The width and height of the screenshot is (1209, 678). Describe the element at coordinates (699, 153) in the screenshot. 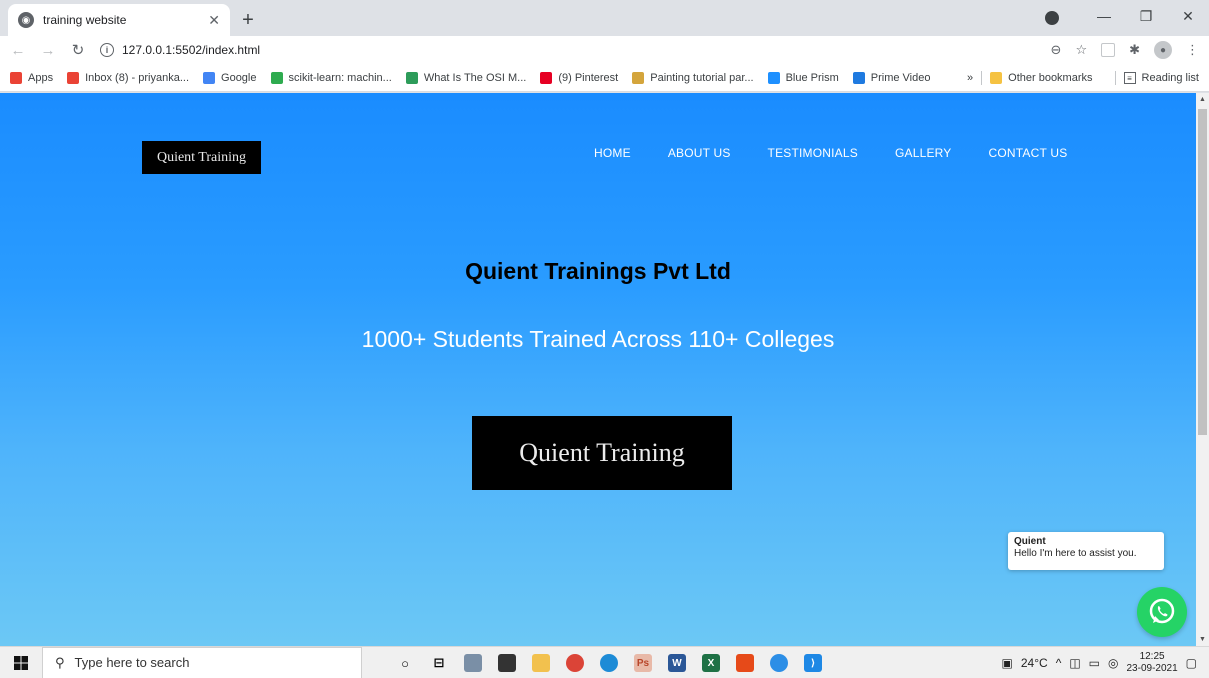

I see `nav-about-us: ABOUT US` at that location.